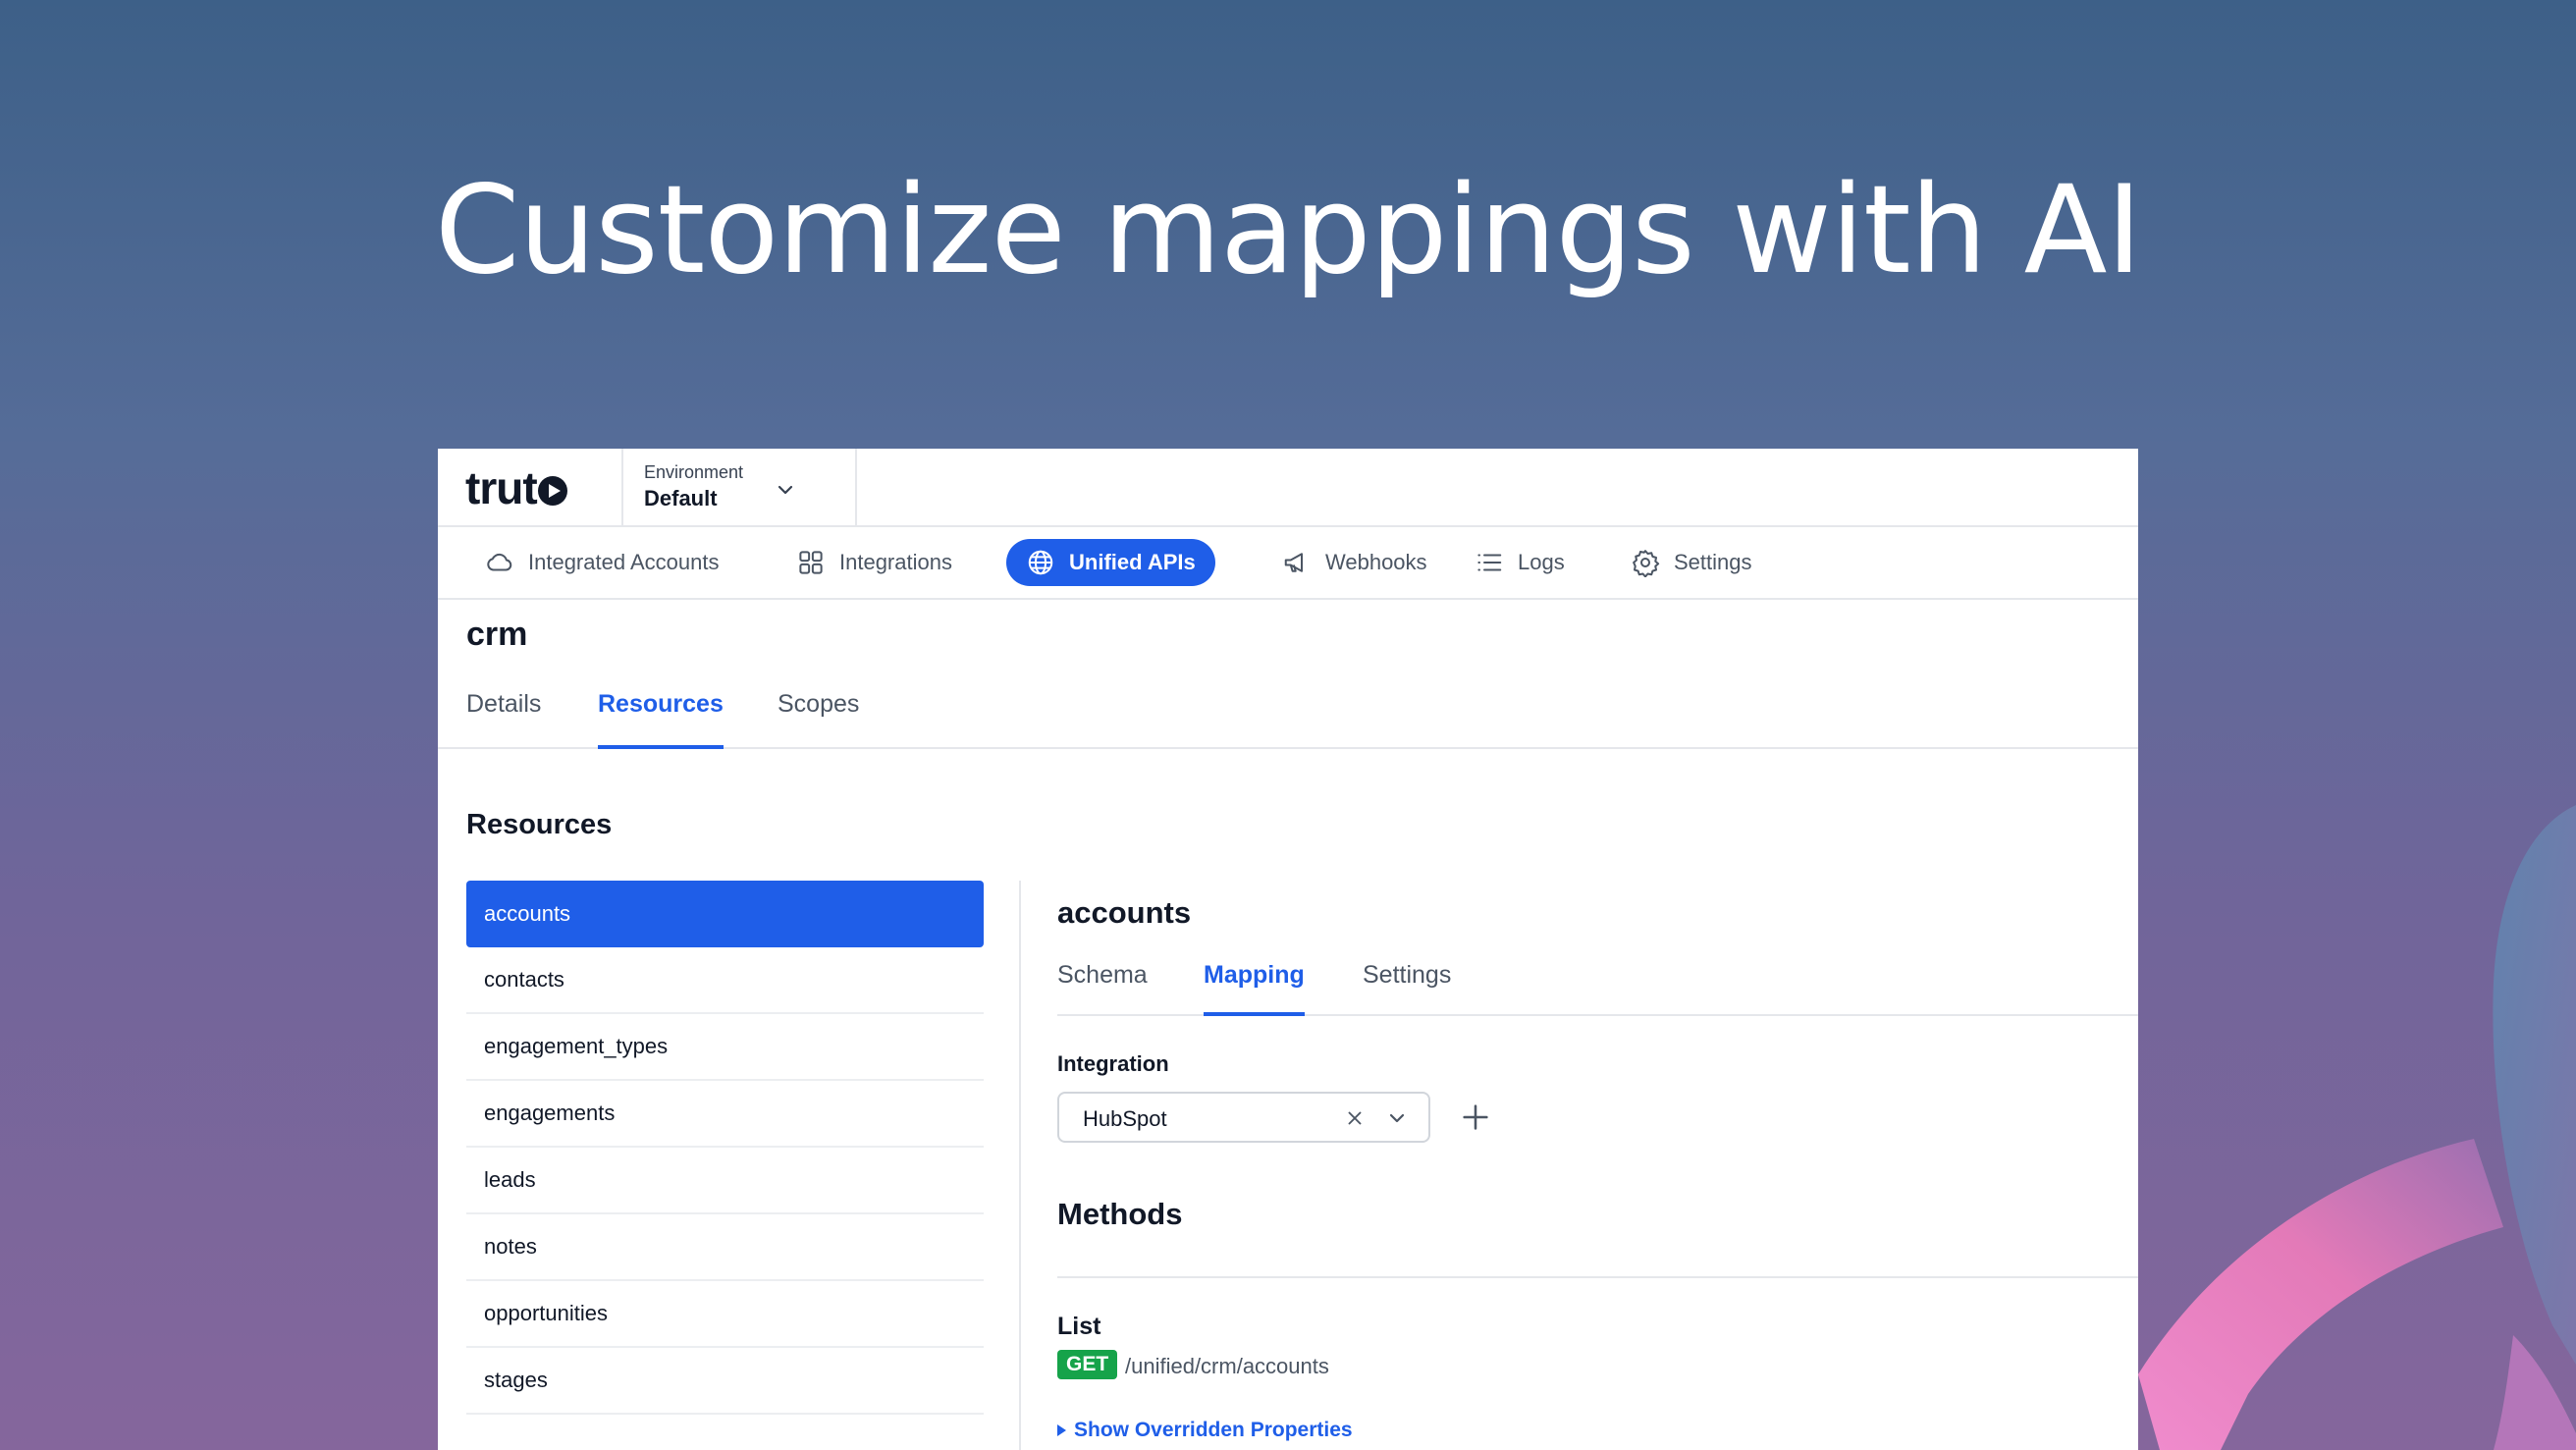 The image size is (2576, 1450). I want to click on nav-item-label: Unified APIs, so click(1132, 562).